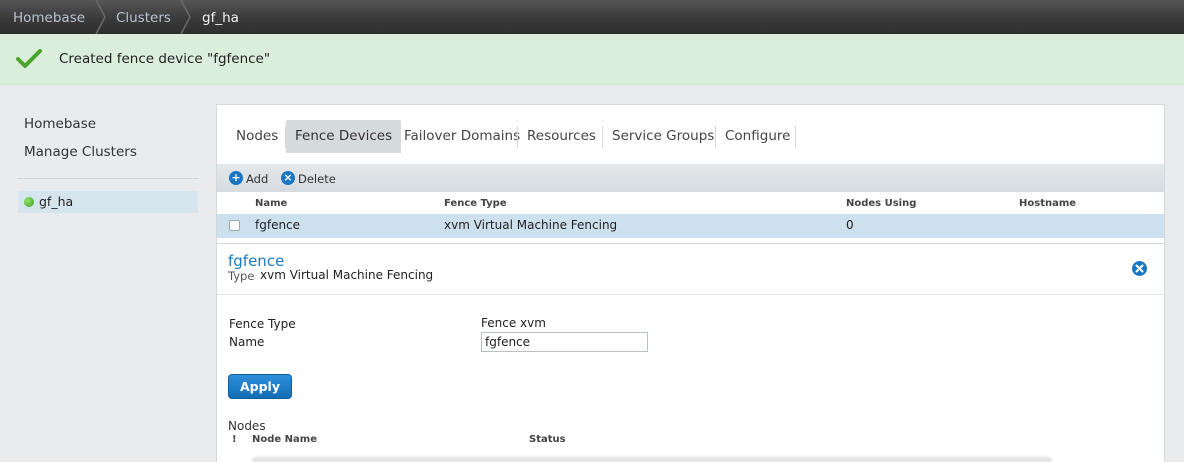 This screenshot has height=462, width=1184. What do you see at coordinates (475, 203) in the screenshot?
I see `column-header-fence-type: Fence Type` at bounding box center [475, 203].